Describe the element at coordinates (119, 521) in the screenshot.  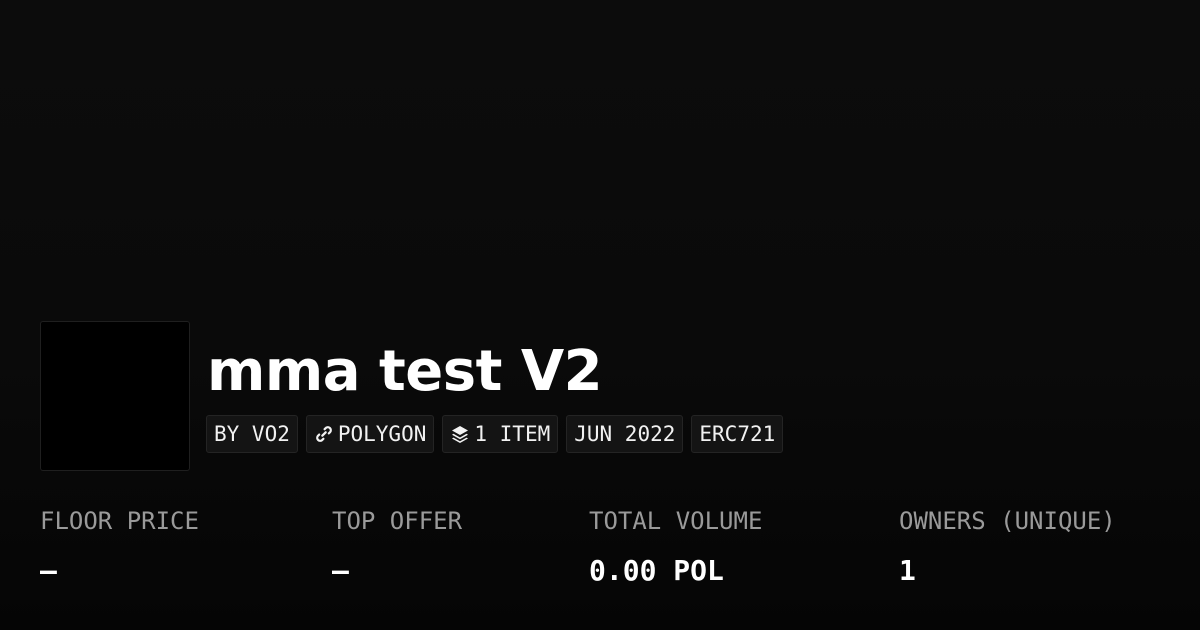
I see `stat-label: FLOOR PRICE` at that location.